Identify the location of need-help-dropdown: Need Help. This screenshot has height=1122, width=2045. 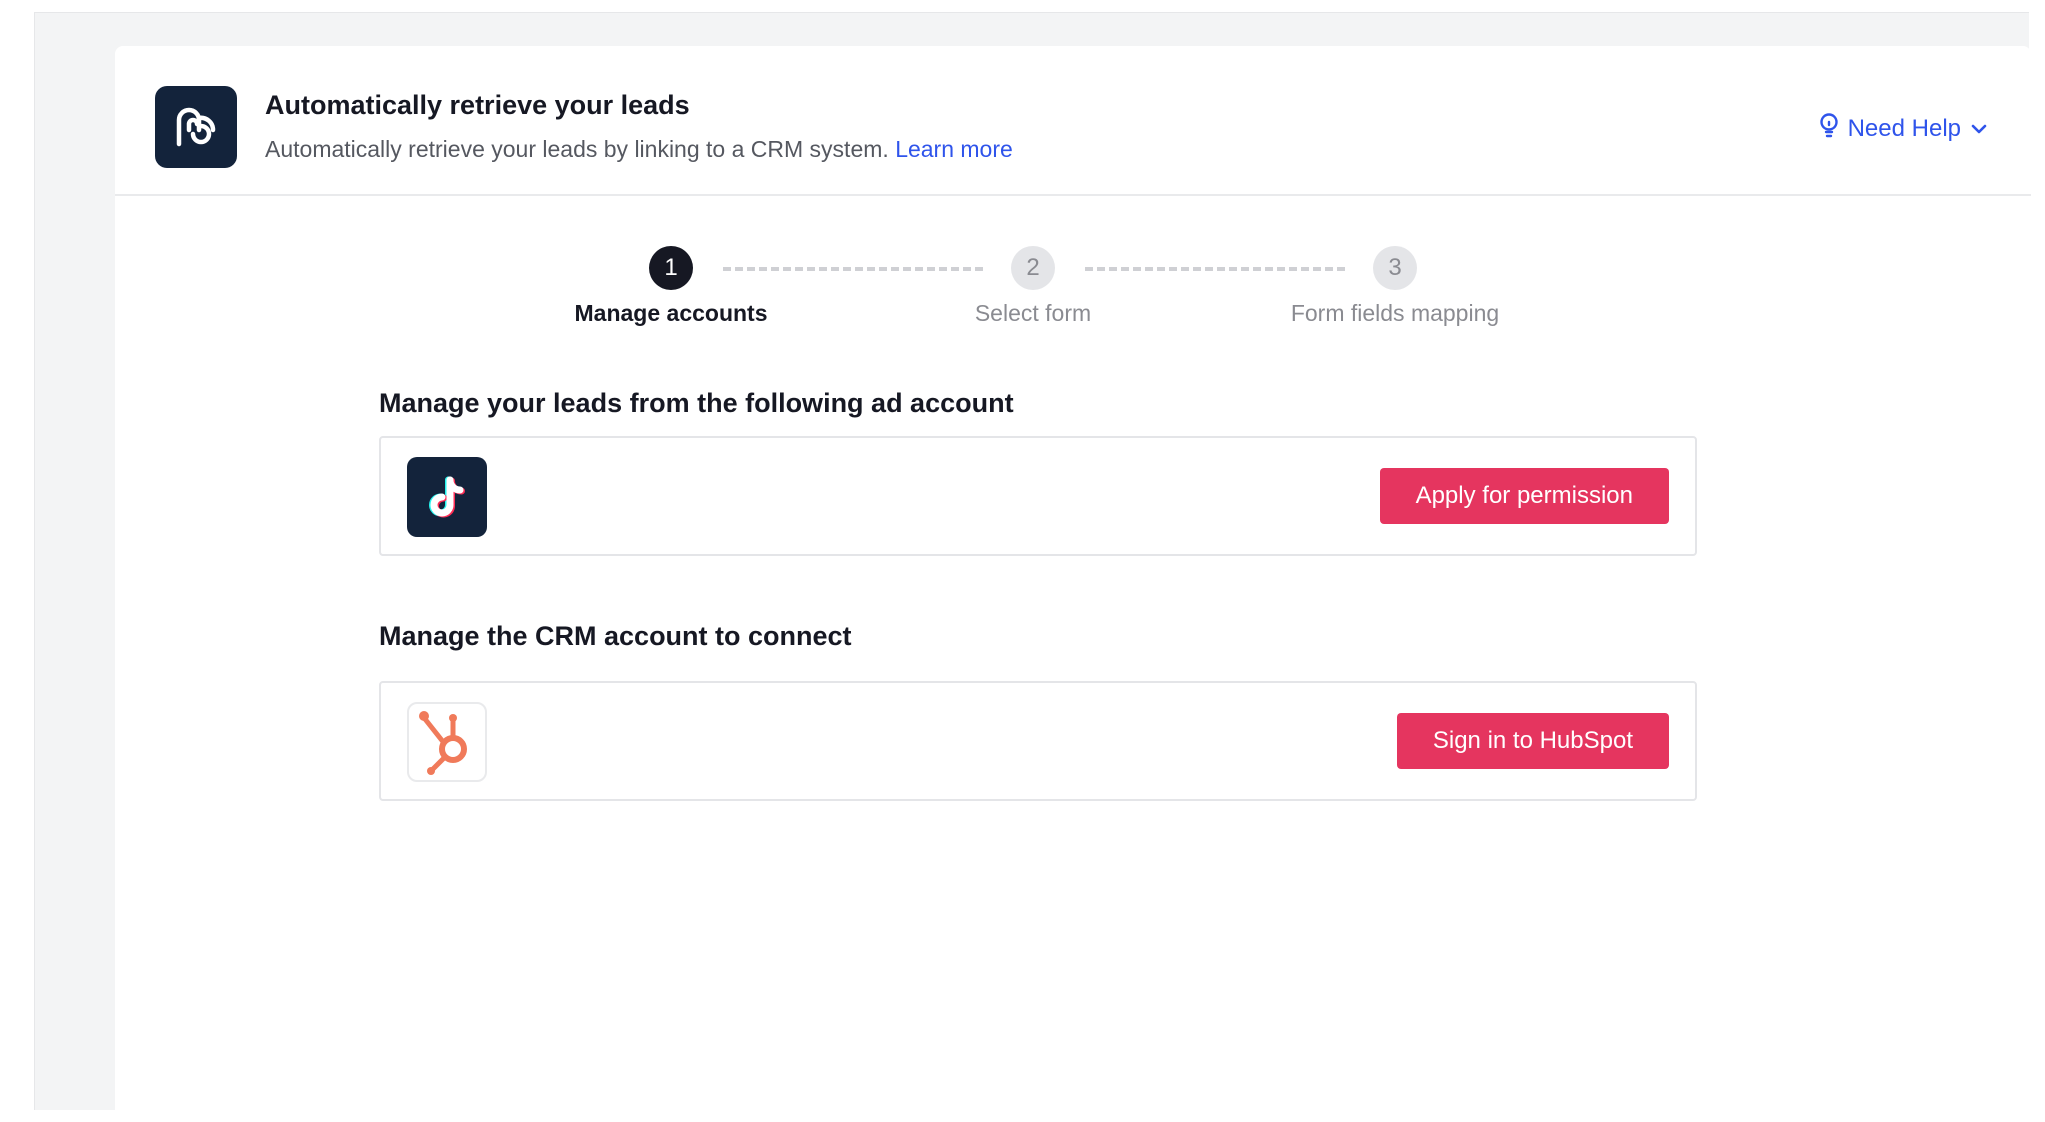
(1903, 128).